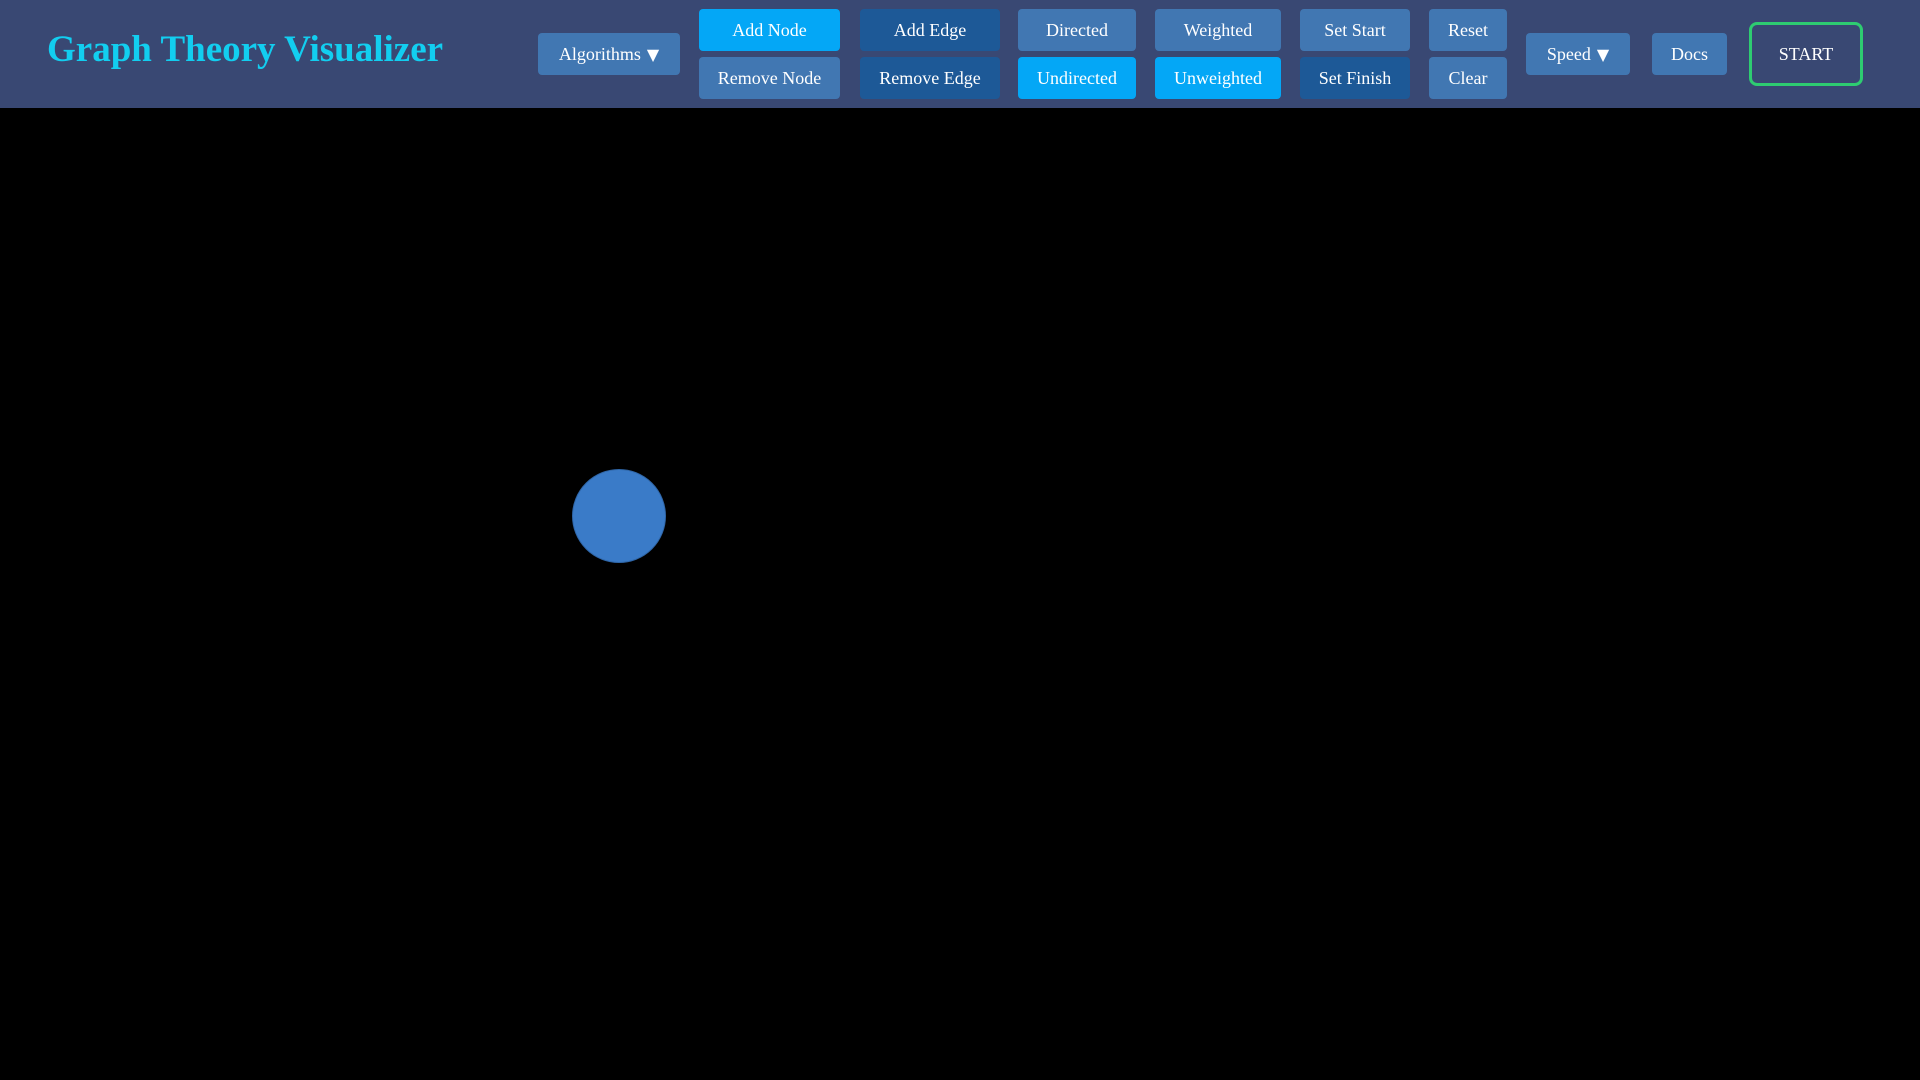 Image resolution: width=1920 pixels, height=1080 pixels. Describe the element at coordinates (930, 30) in the screenshot. I see `add-edge-button: Add Edge` at that location.